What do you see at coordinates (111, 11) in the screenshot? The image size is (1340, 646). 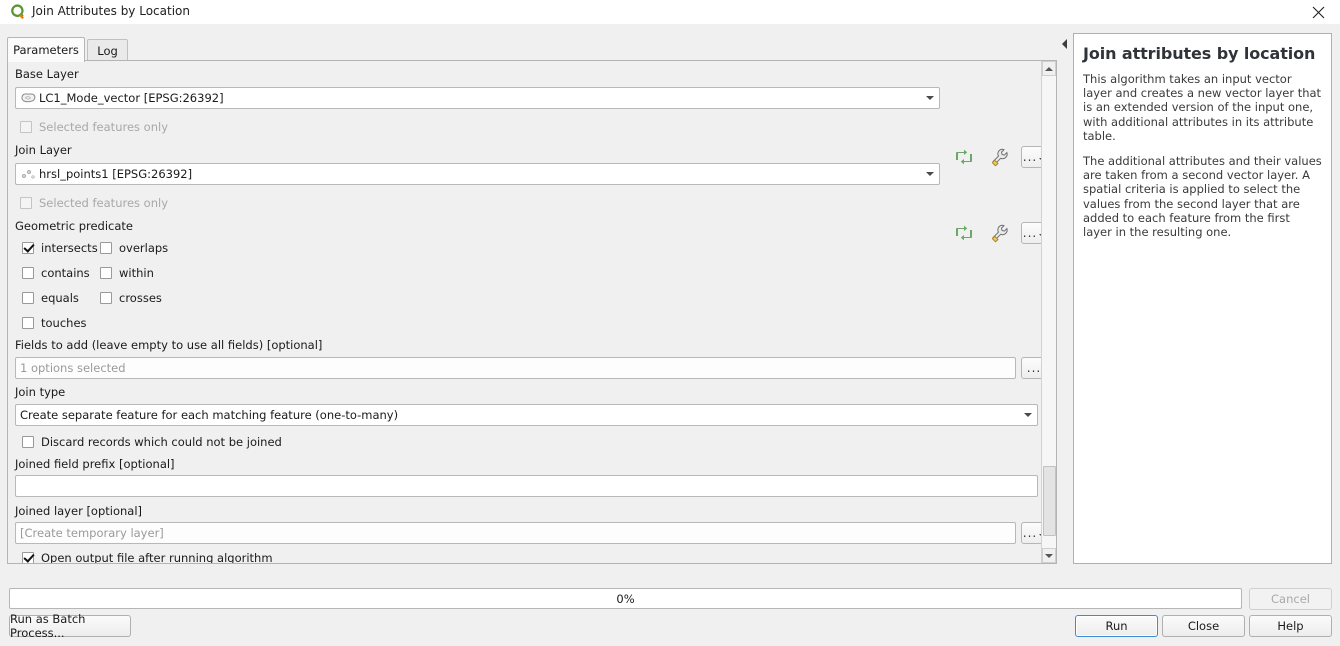 I see `window-title: Join Attributes by Location` at bounding box center [111, 11].